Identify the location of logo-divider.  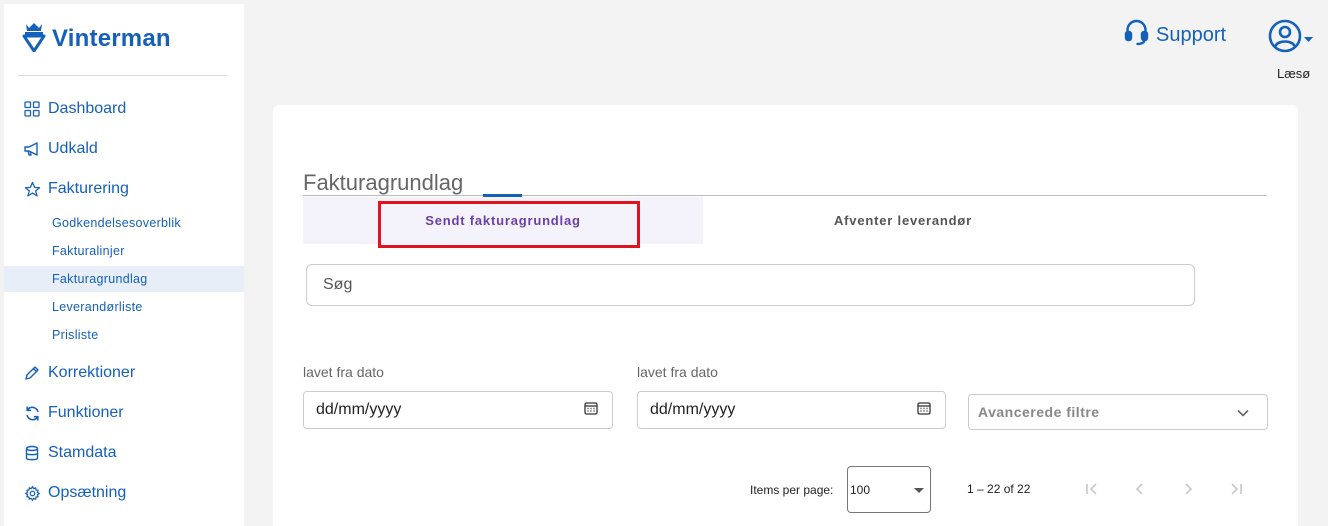
(123, 75).